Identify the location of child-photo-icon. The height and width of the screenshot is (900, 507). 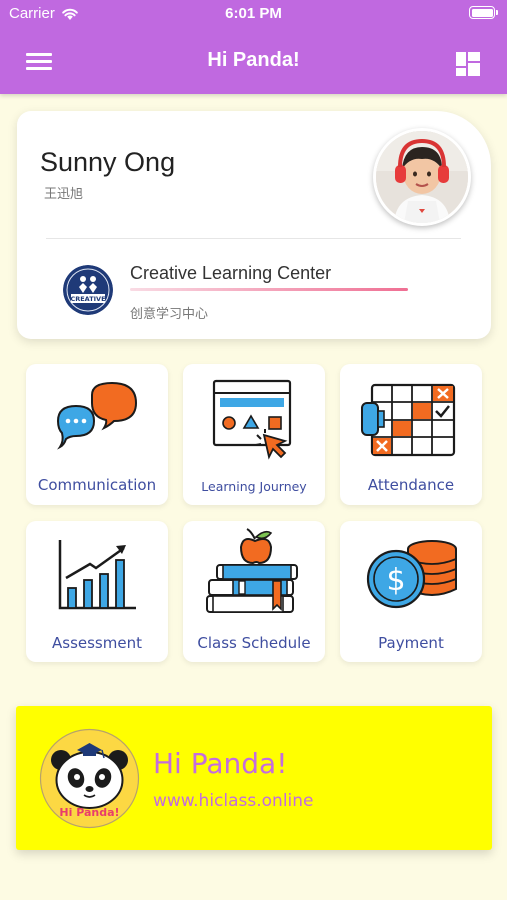
(422, 177).